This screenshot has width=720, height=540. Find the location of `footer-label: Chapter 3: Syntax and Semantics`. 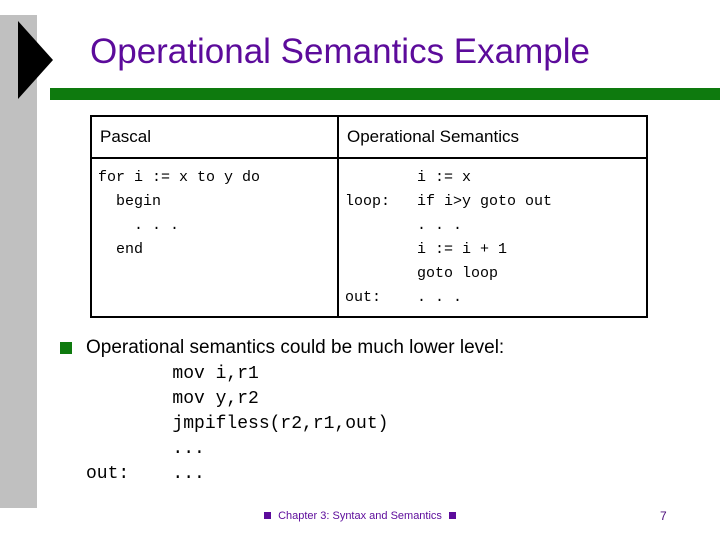

footer-label: Chapter 3: Syntax and Semantics is located at coordinates (360, 516).